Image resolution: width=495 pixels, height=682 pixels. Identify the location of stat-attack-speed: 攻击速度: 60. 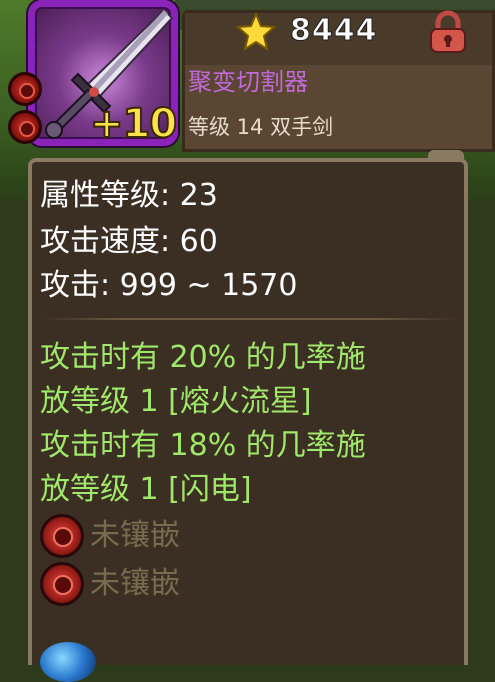
(129, 241).